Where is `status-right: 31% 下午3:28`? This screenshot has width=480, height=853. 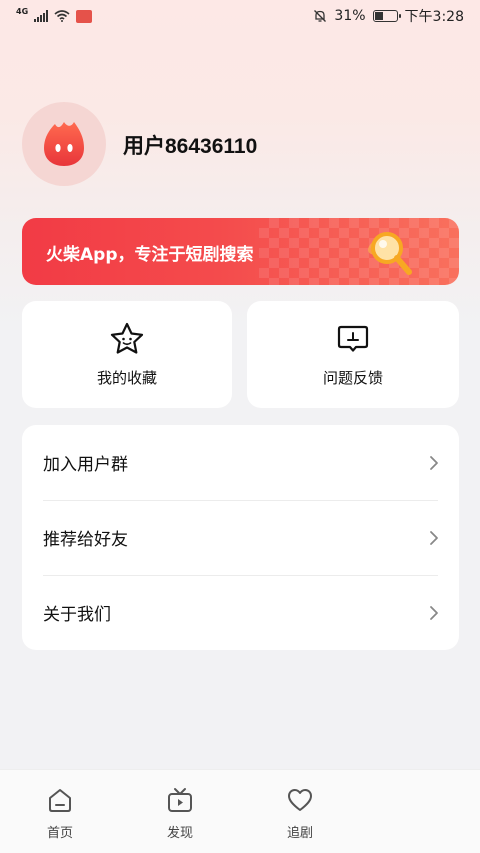
status-right: 31% 下午3:28 is located at coordinates (388, 16).